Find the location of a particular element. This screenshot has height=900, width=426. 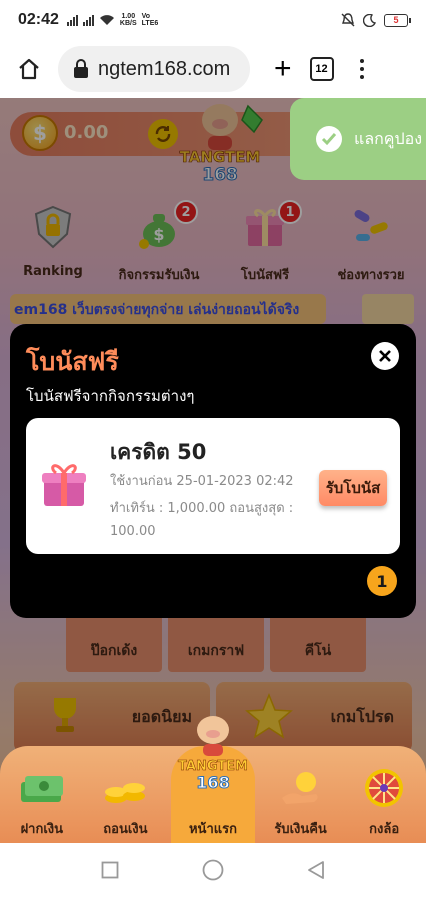

bonus-turnover: ทำเทิร์น : 1,000.00 ถอนสูงสุด : is located at coordinates (202, 508).